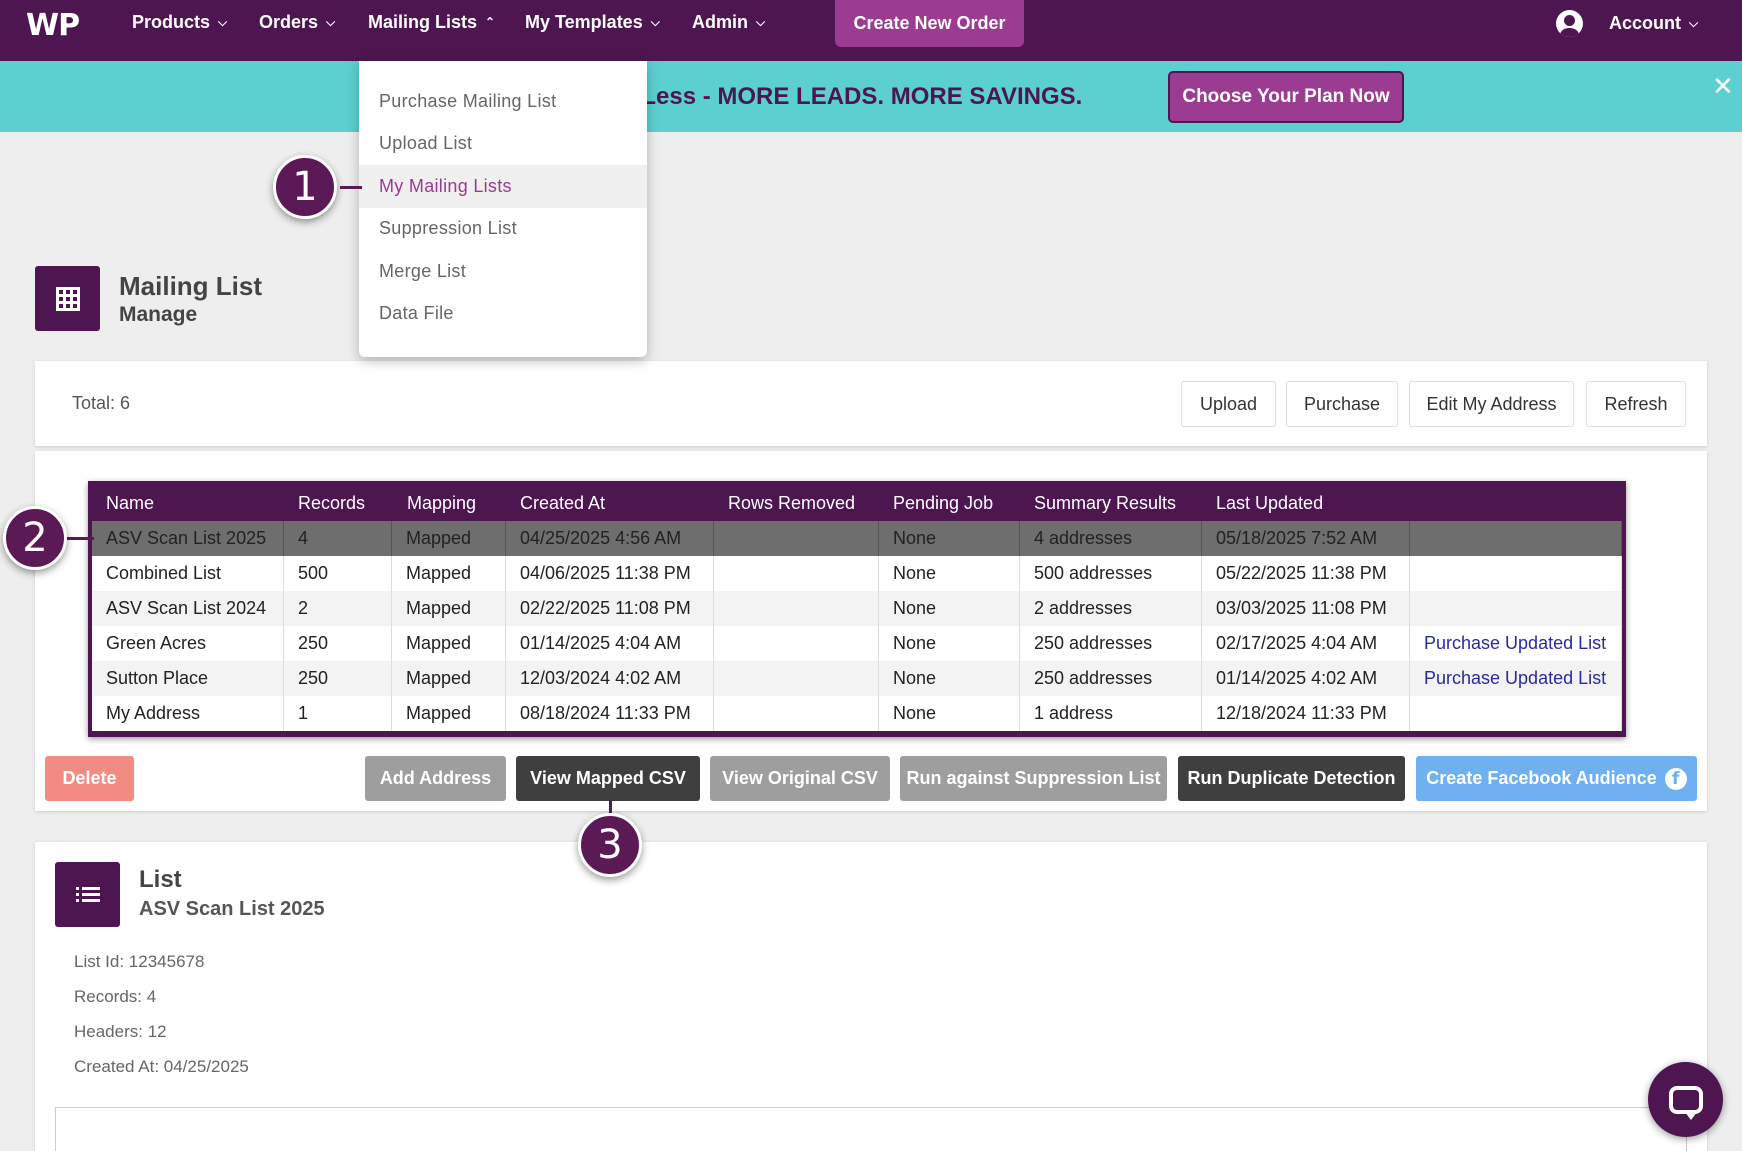 This screenshot has height=1151, width=1742. I want to click on table-cell: ASV Scan List 2024, so click(188, 608).